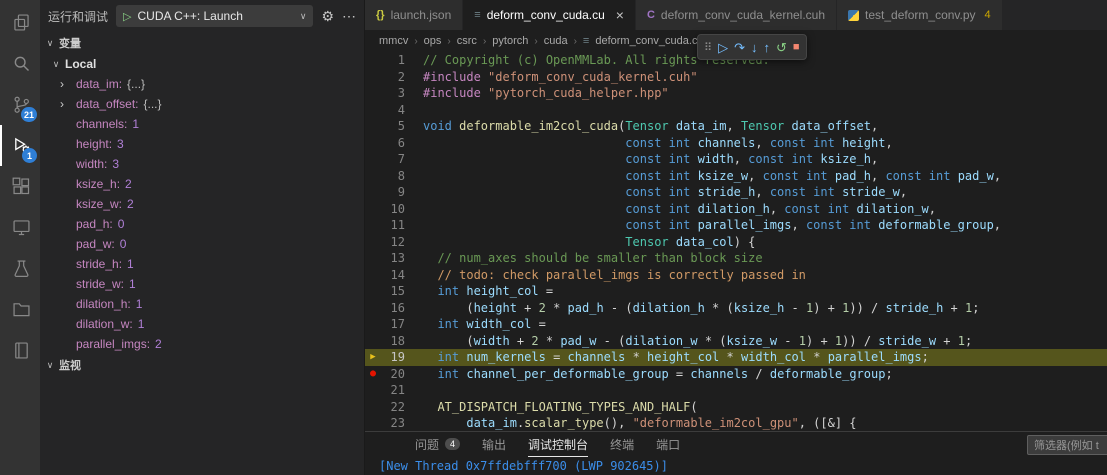 The height and width of the screenshot is (475, 1107). I want to click on code-line: 3 #include "pytorch_cuda_helper.hpp", so click(736, 93).